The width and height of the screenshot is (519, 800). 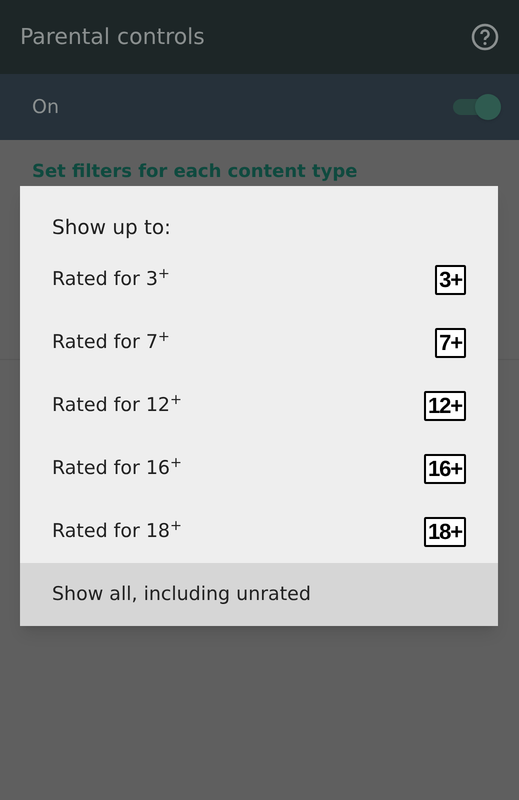 What do you see at coordinates (259, 279) in the screenshot?
I see `rating-option: Rated for 3$^{+}$ 3+` at bounding box center [259, 279].